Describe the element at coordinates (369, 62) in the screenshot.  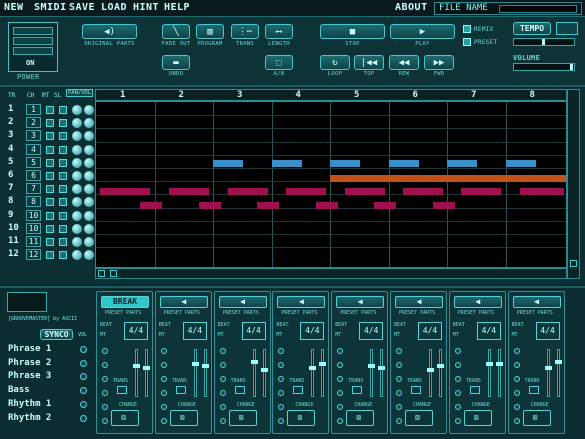
I see `top-button: |◀◀` at that location.